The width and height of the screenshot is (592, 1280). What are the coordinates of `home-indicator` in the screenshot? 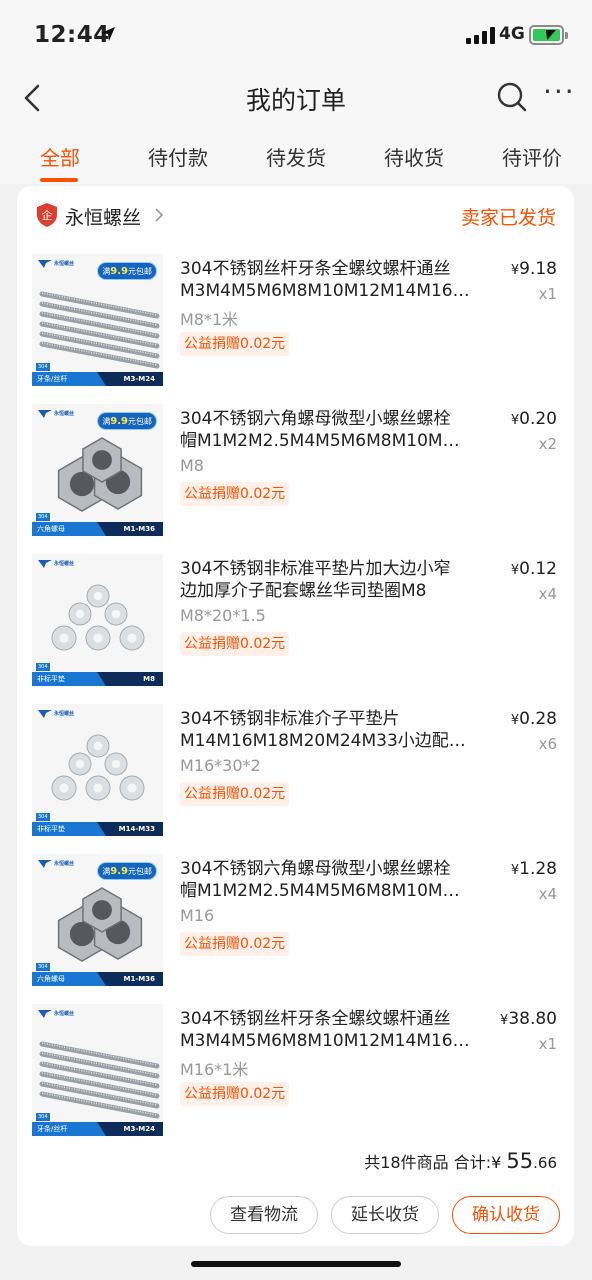 It's located at (296, 1264).